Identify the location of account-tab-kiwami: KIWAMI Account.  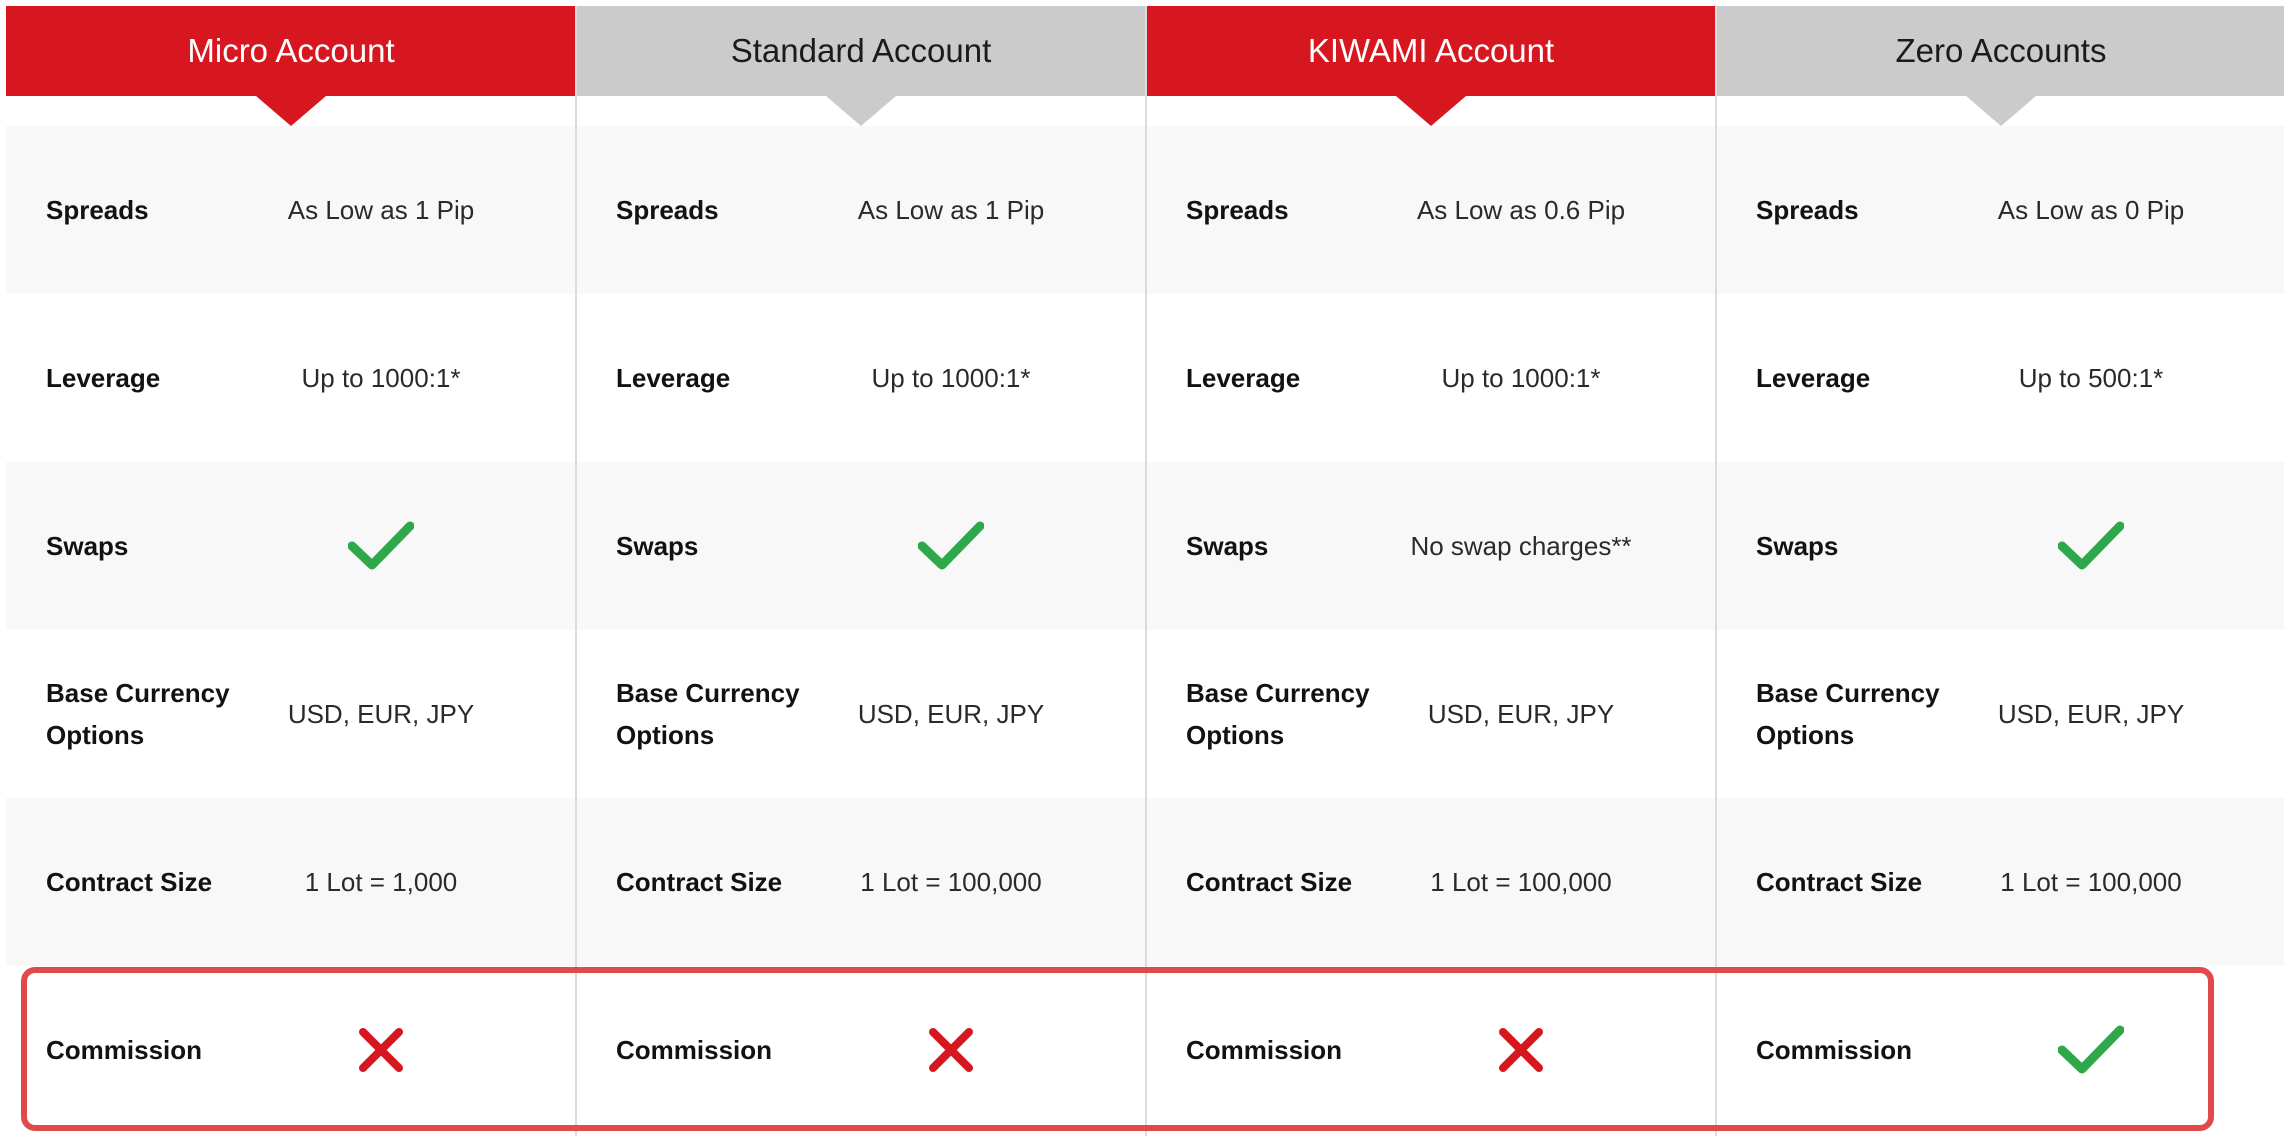
(1431, 66).